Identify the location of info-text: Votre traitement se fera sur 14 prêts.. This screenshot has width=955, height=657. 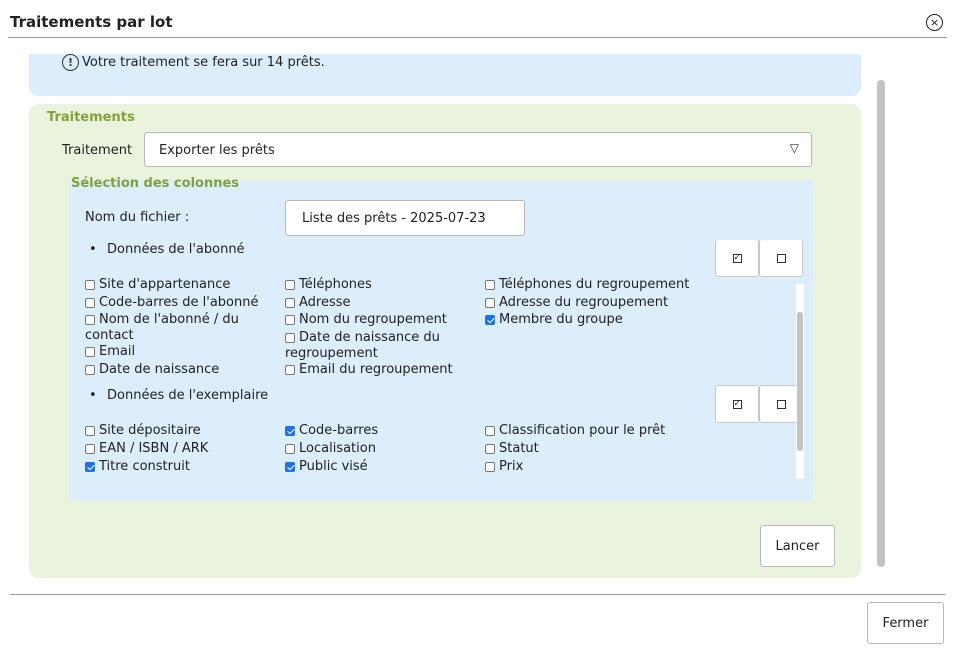
(203, 62).